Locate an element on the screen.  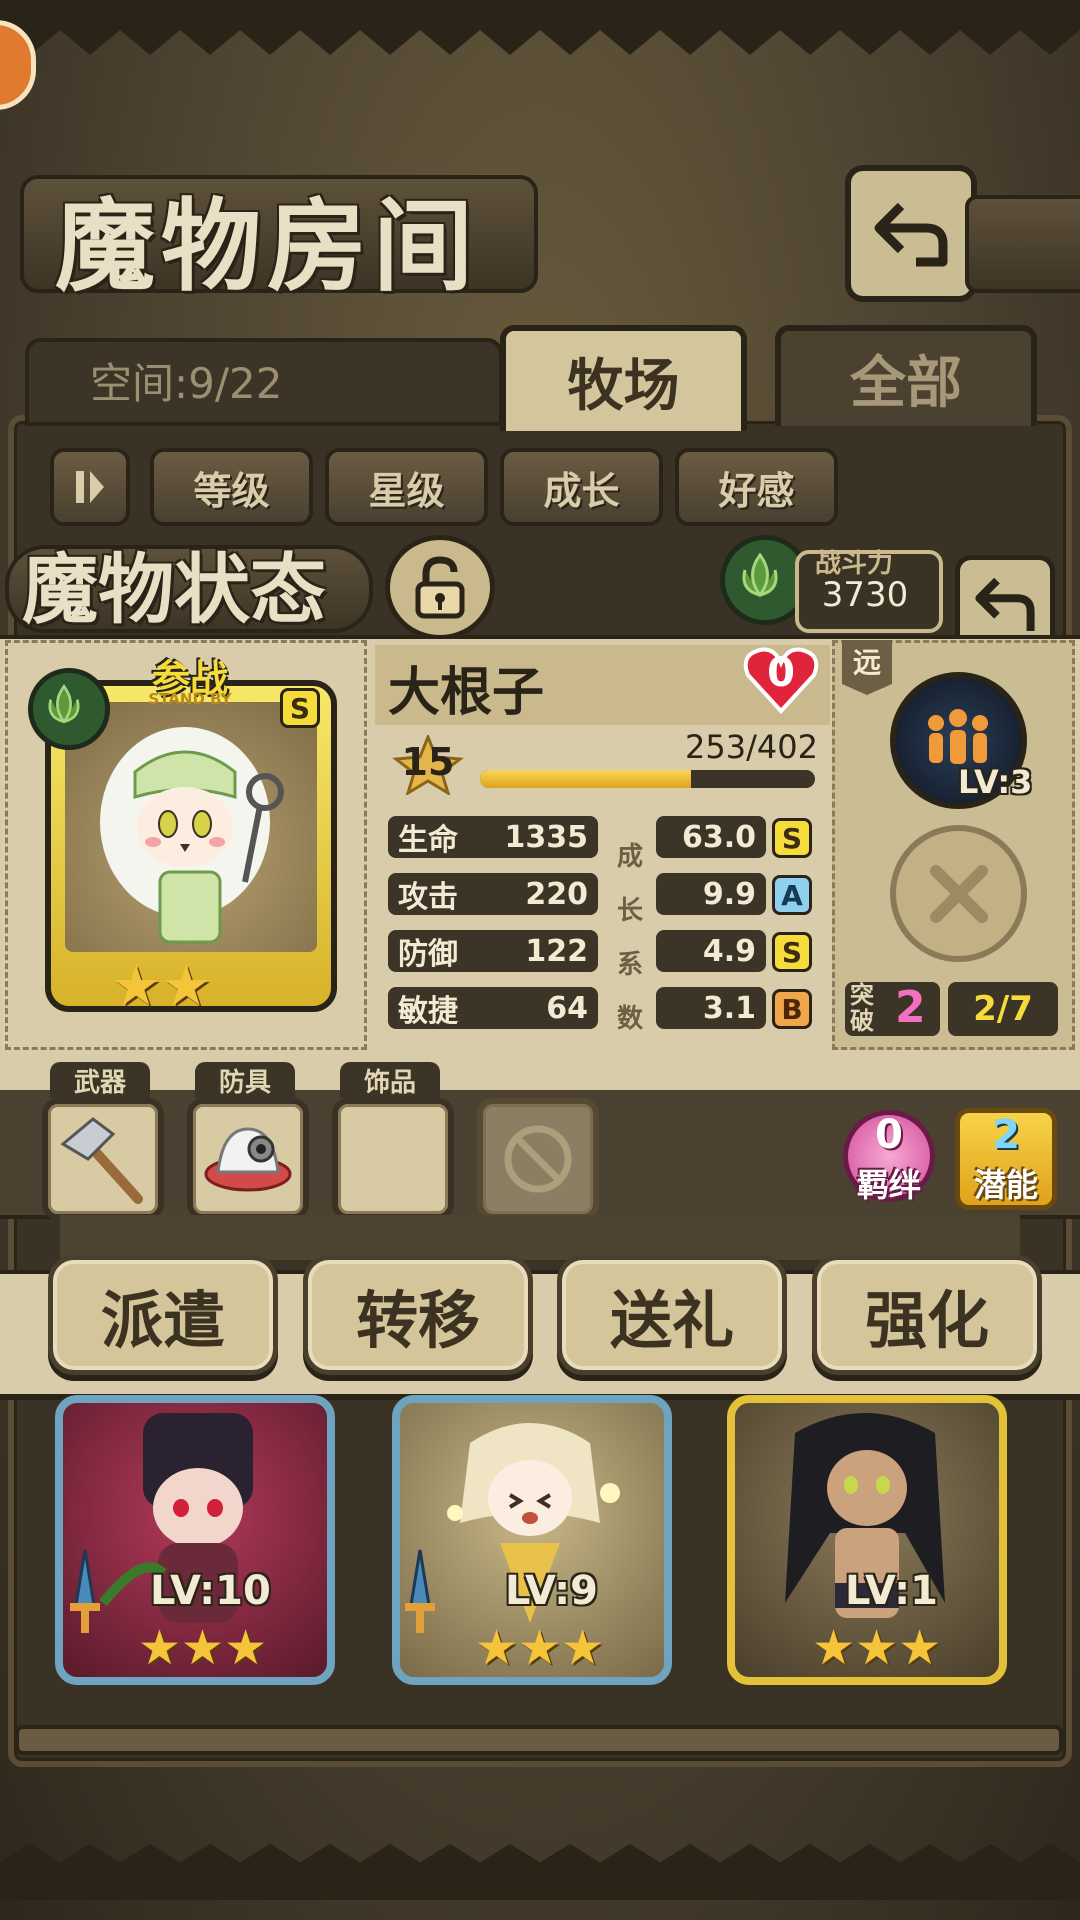
back-button is located at coordinates (911, 233).